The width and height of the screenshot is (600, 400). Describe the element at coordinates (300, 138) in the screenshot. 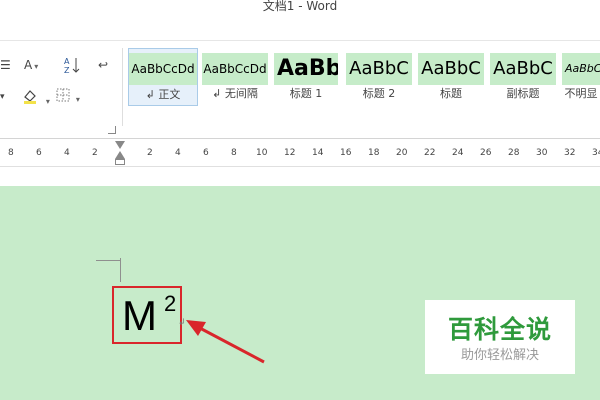

I see `ribbon-bottom-border` at that location.